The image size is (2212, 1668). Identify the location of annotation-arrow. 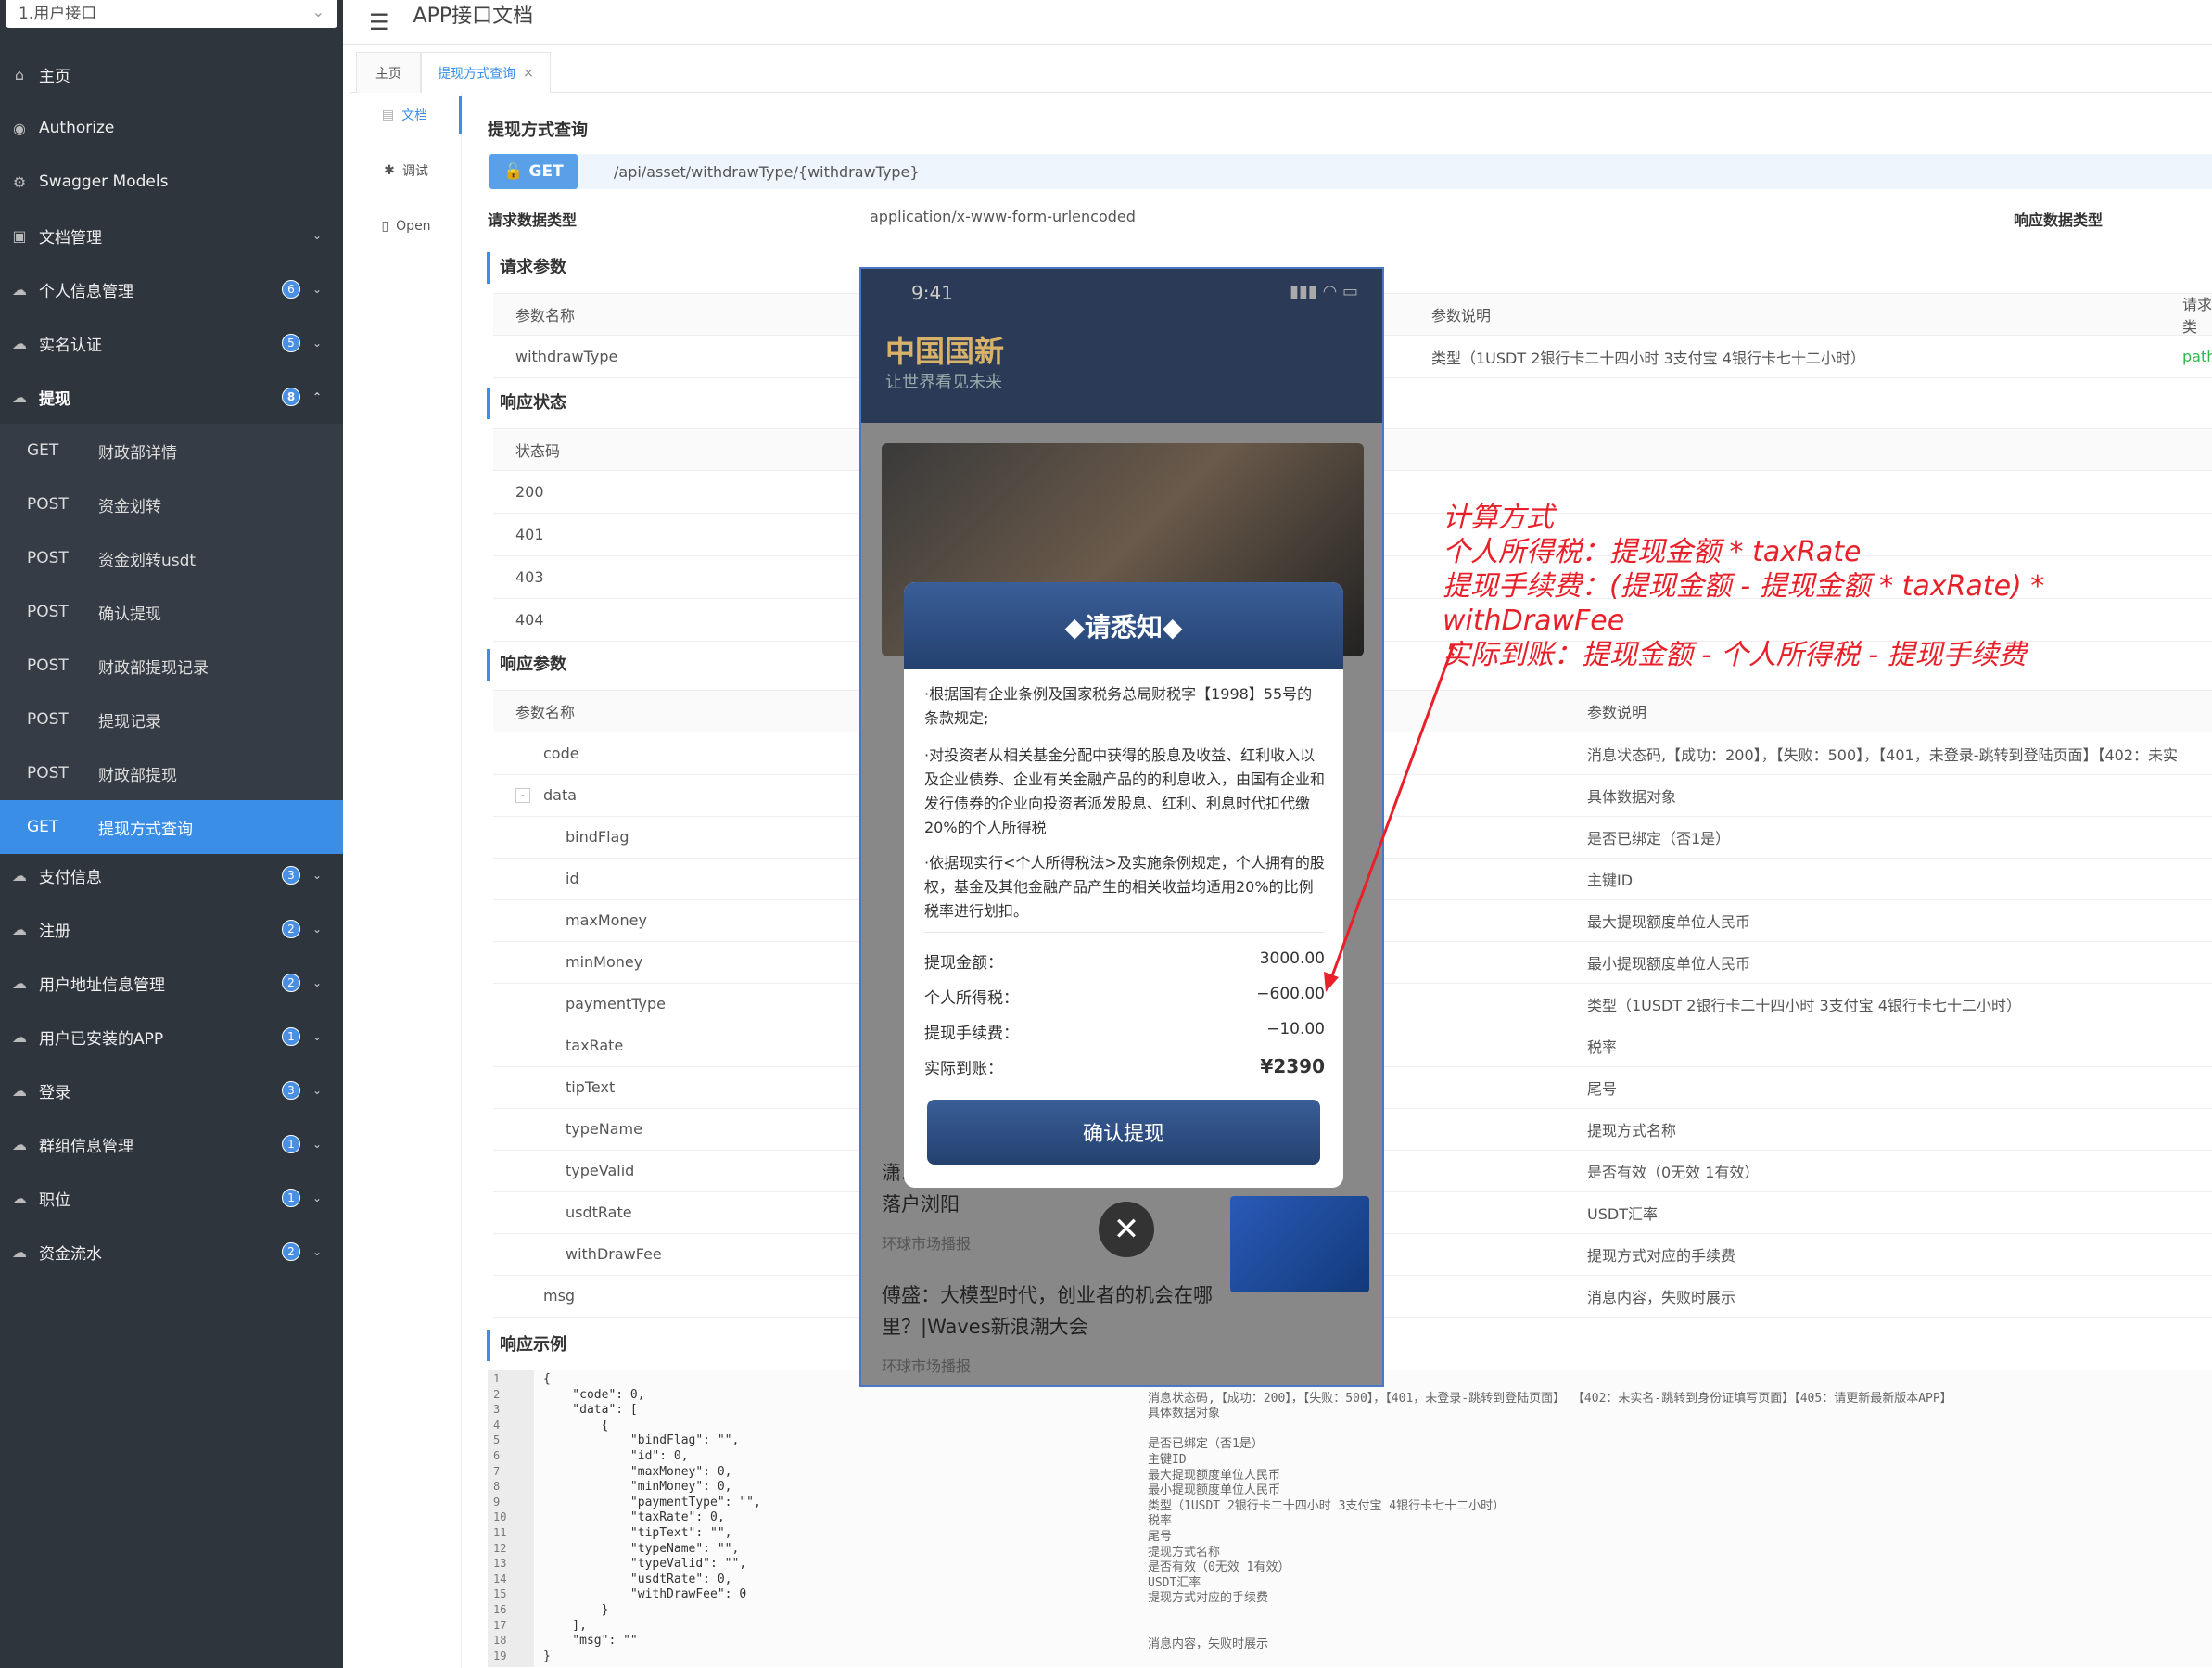
(1390, 817).